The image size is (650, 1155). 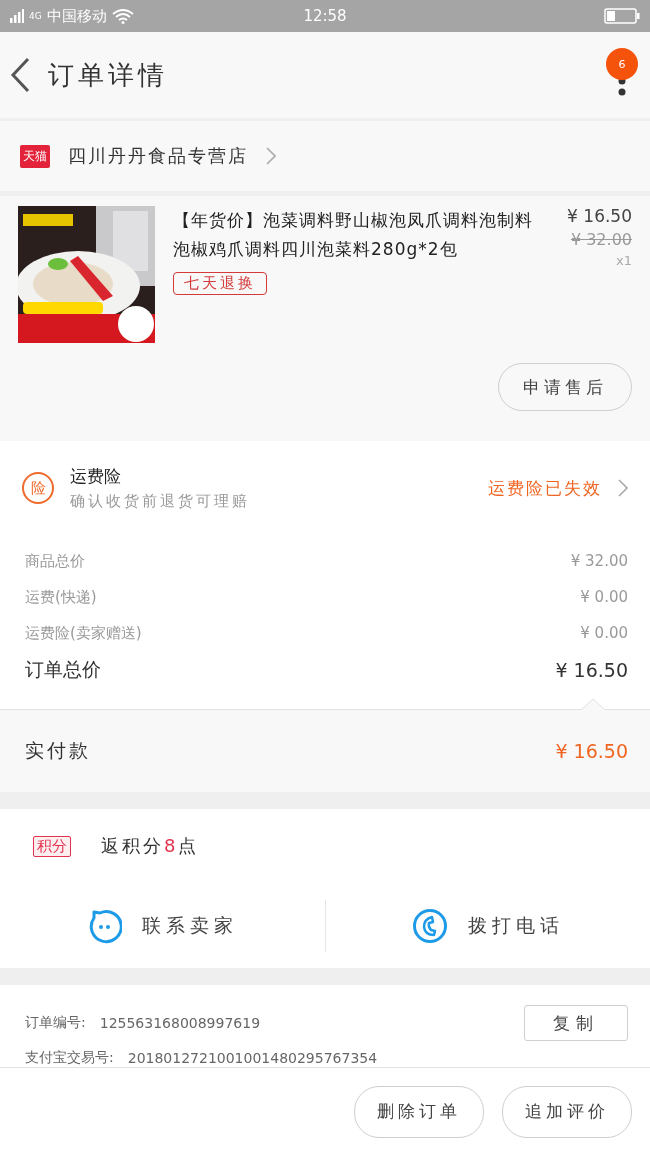 I want to click on battery-icon, so click(x=622, y=16).